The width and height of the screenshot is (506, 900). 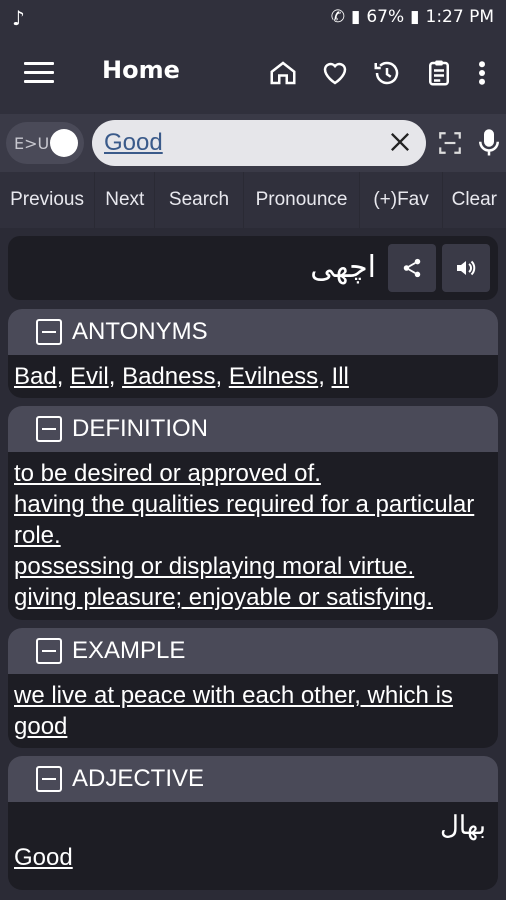 What do you see at coordinates (39, 74) in the screenshot?
I see `menu-button` at bounding box center [39, 74].